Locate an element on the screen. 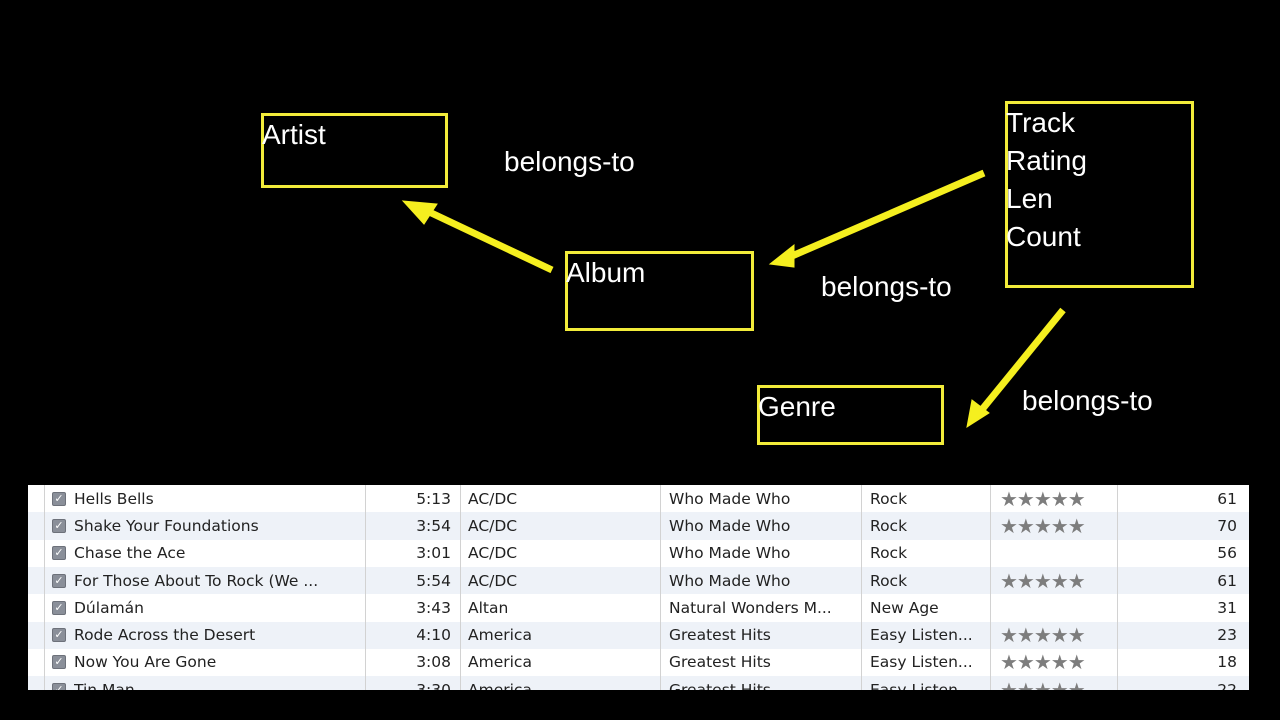 The height and width of the screenshot is (720, 1280). track-play-count: 22 is located at coordinates (1227, 685).